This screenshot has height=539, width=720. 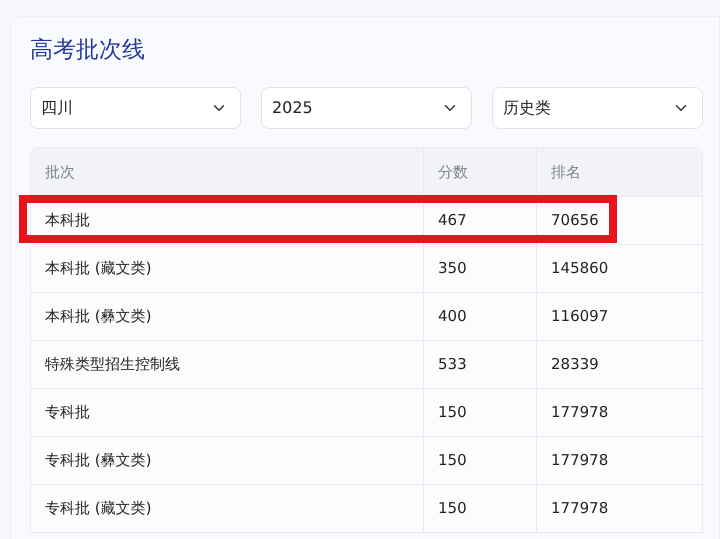 I want to click on table-cell-text: 400, so click(x=452, y=317).